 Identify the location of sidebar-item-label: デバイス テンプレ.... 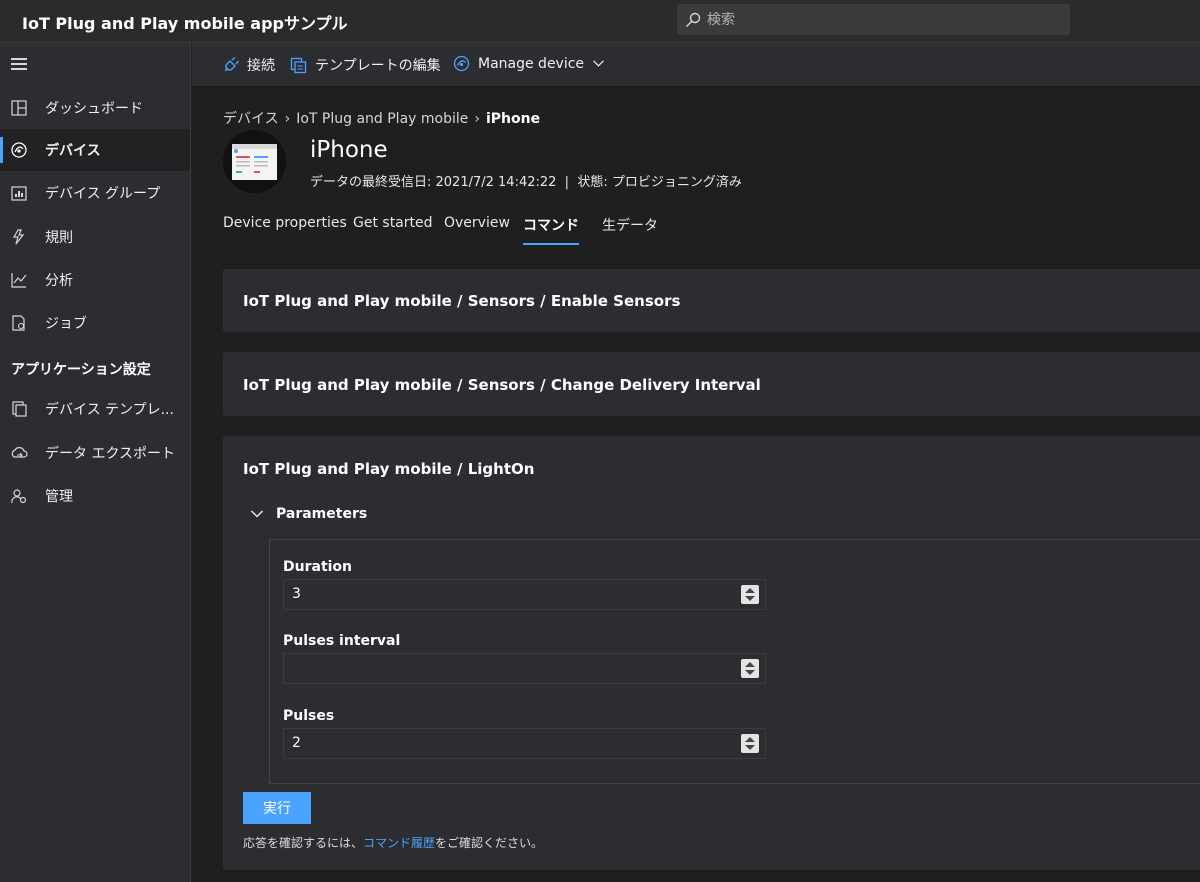
(109, 410).